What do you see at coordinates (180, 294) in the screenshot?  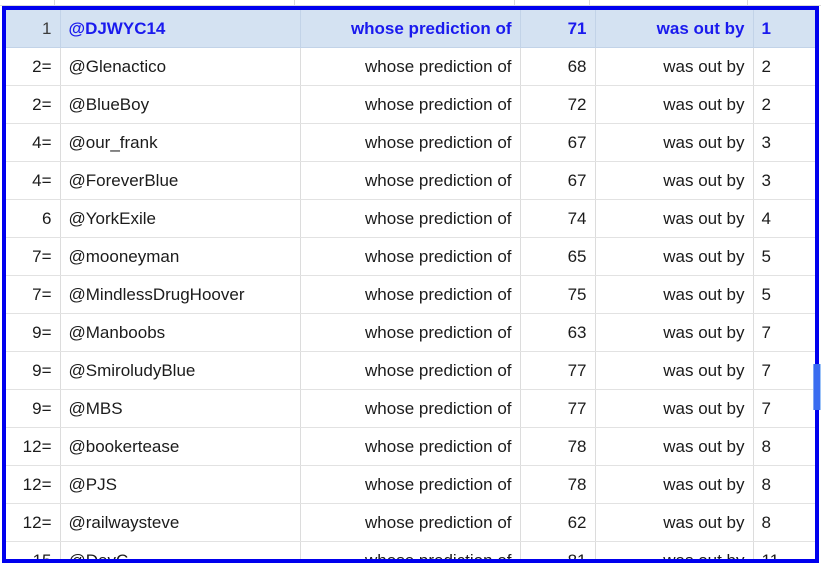 I see `cell-username: @MindlessDrugHoover` at bounding box center [180, 294].